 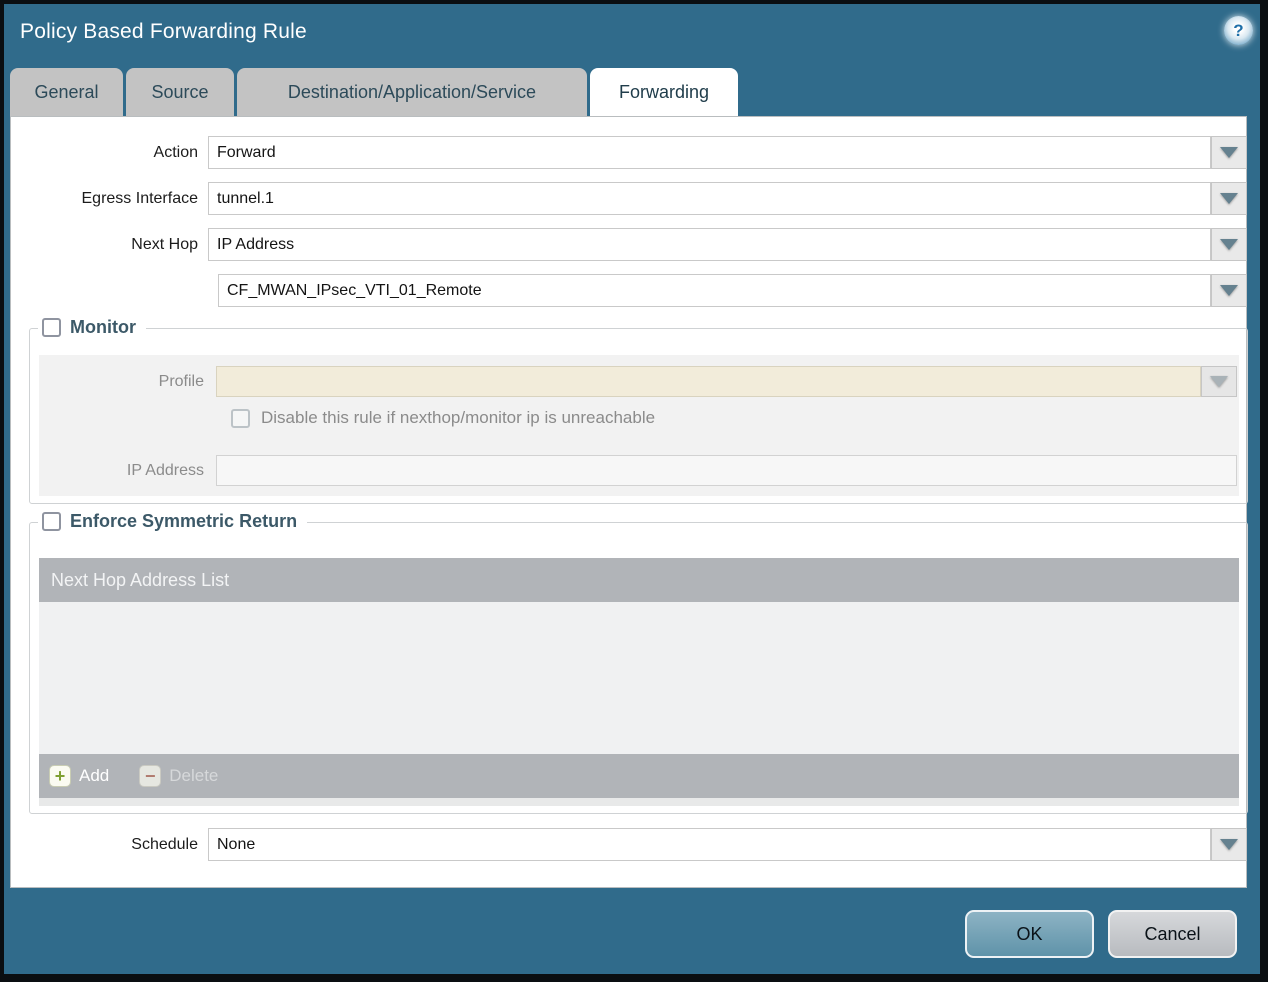 I want to click on dialog-title: Policy Based Forwarding Rule, so click(x=163, y=31).